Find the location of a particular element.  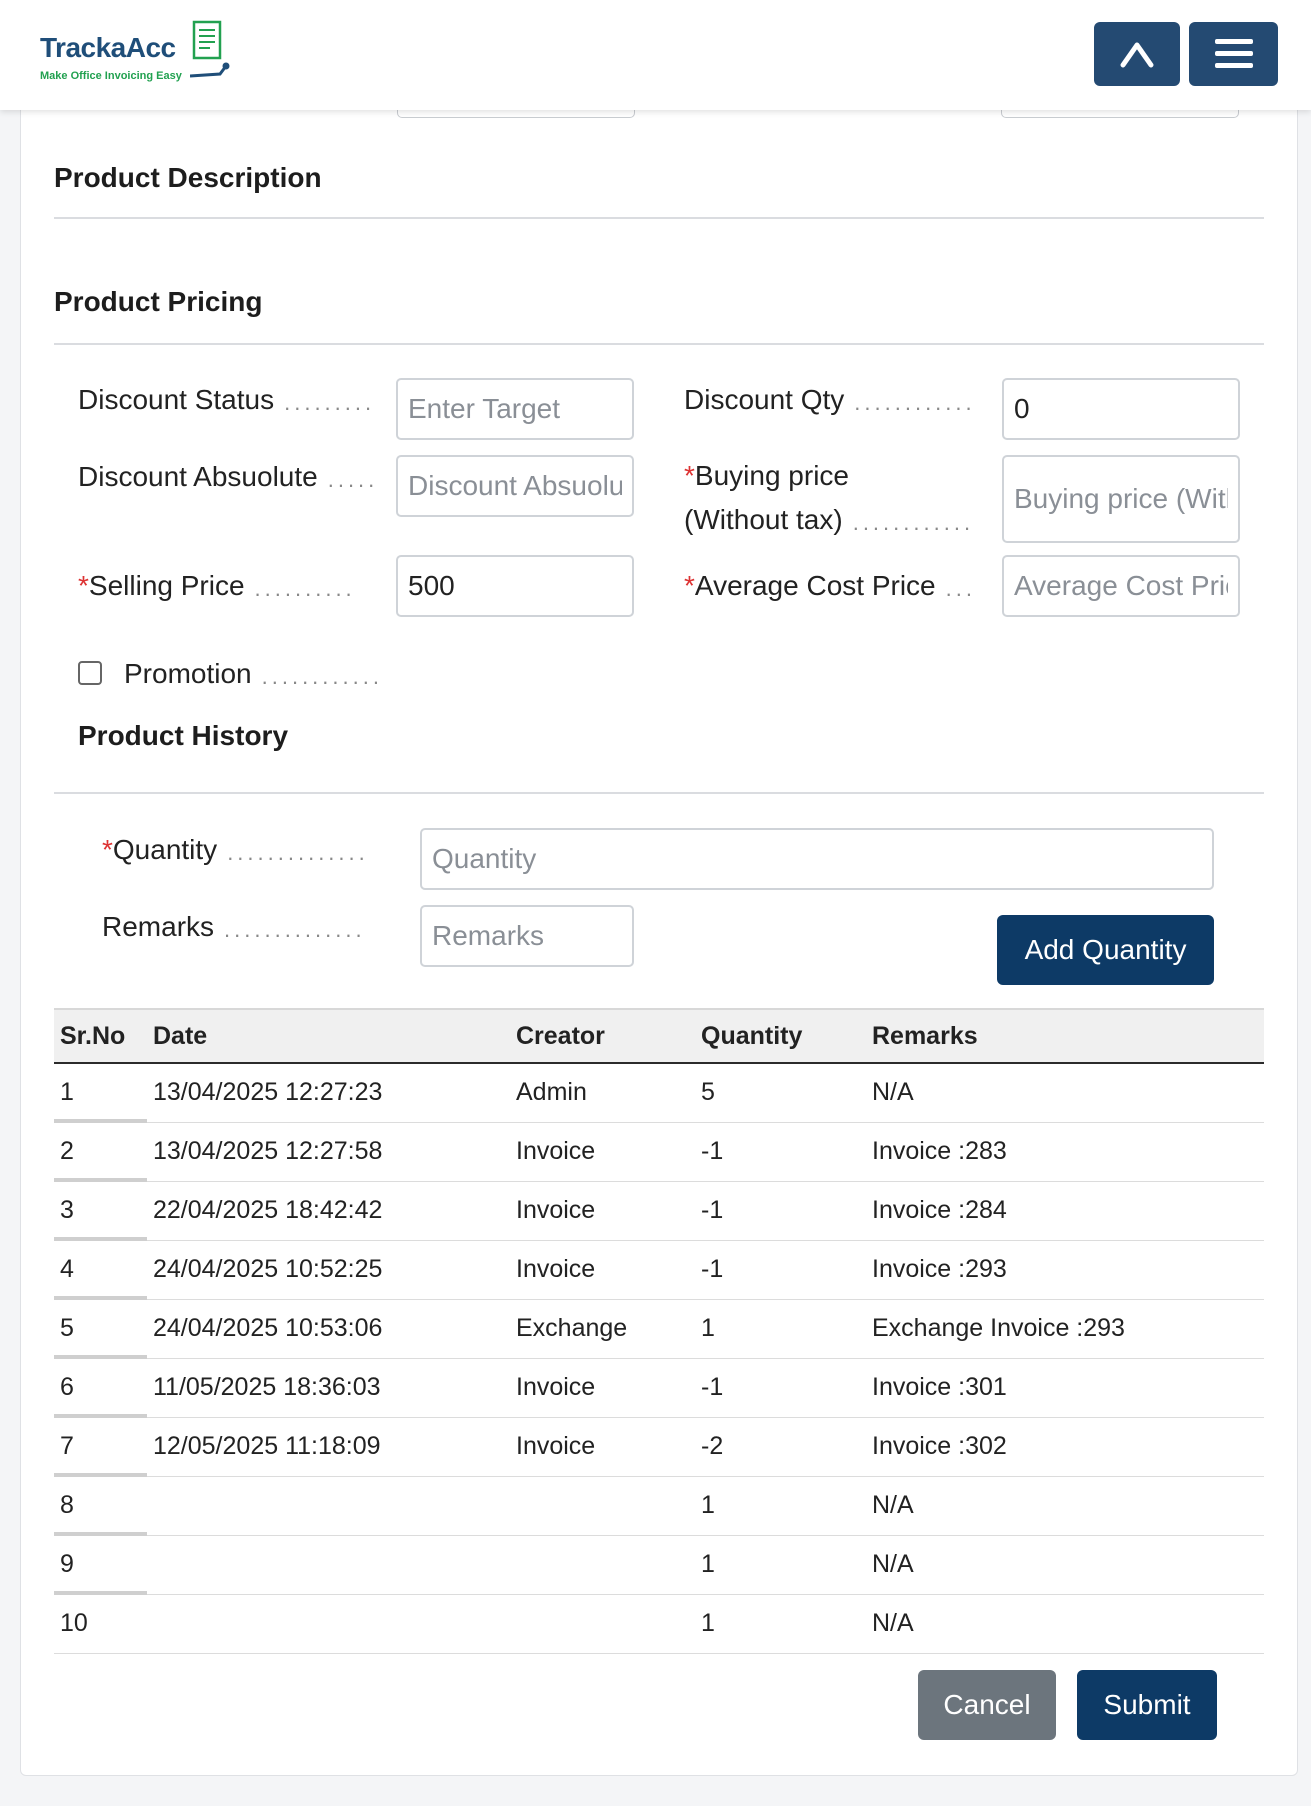

table-row: 1 13/04/2025 12:27:23 Admin 5 N/A is located at coordinates (659, 1093).